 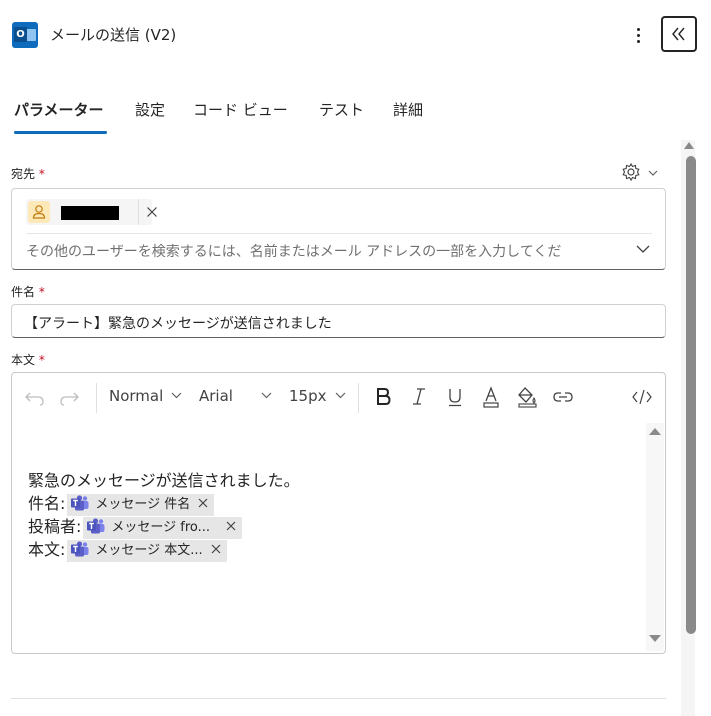 I want to click on tab-test: テスト, so click(x=341, y=115).